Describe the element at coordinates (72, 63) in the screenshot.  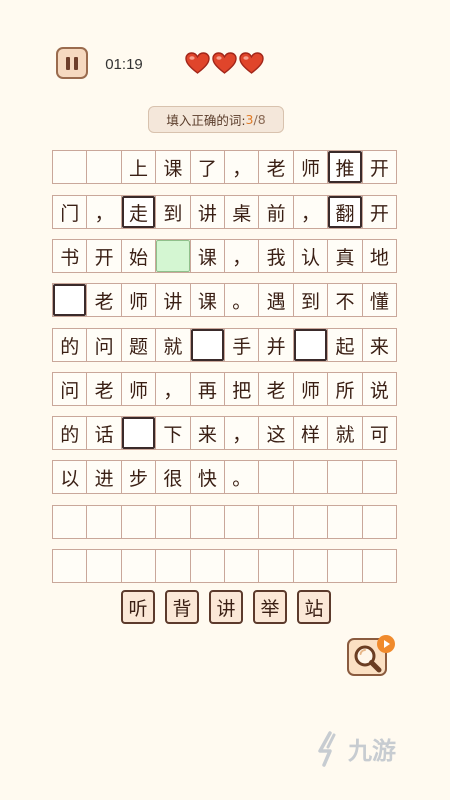
I see `pause-button` at that location.